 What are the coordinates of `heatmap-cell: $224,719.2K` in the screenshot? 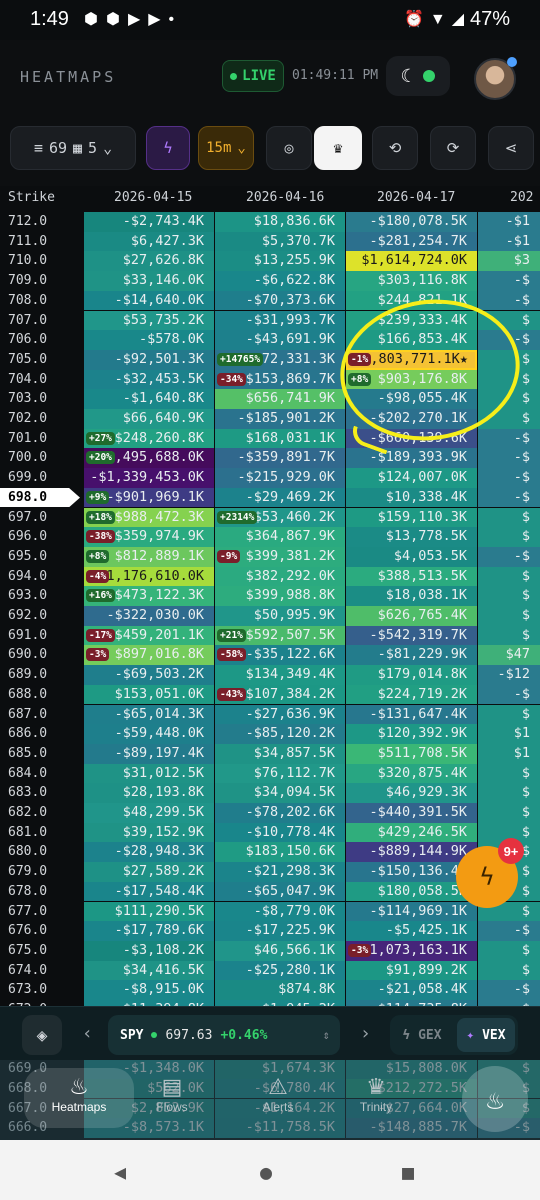 It's located at (411, 694).